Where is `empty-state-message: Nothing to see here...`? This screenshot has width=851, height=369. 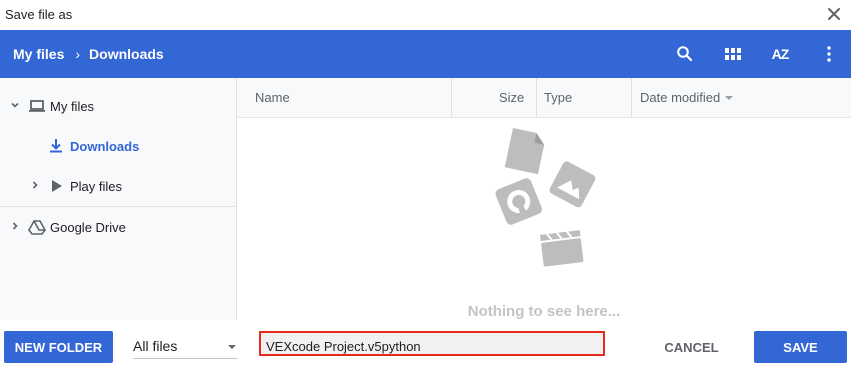
empty-state-message: Nothing to see here... is located at coordinates (544, 311).